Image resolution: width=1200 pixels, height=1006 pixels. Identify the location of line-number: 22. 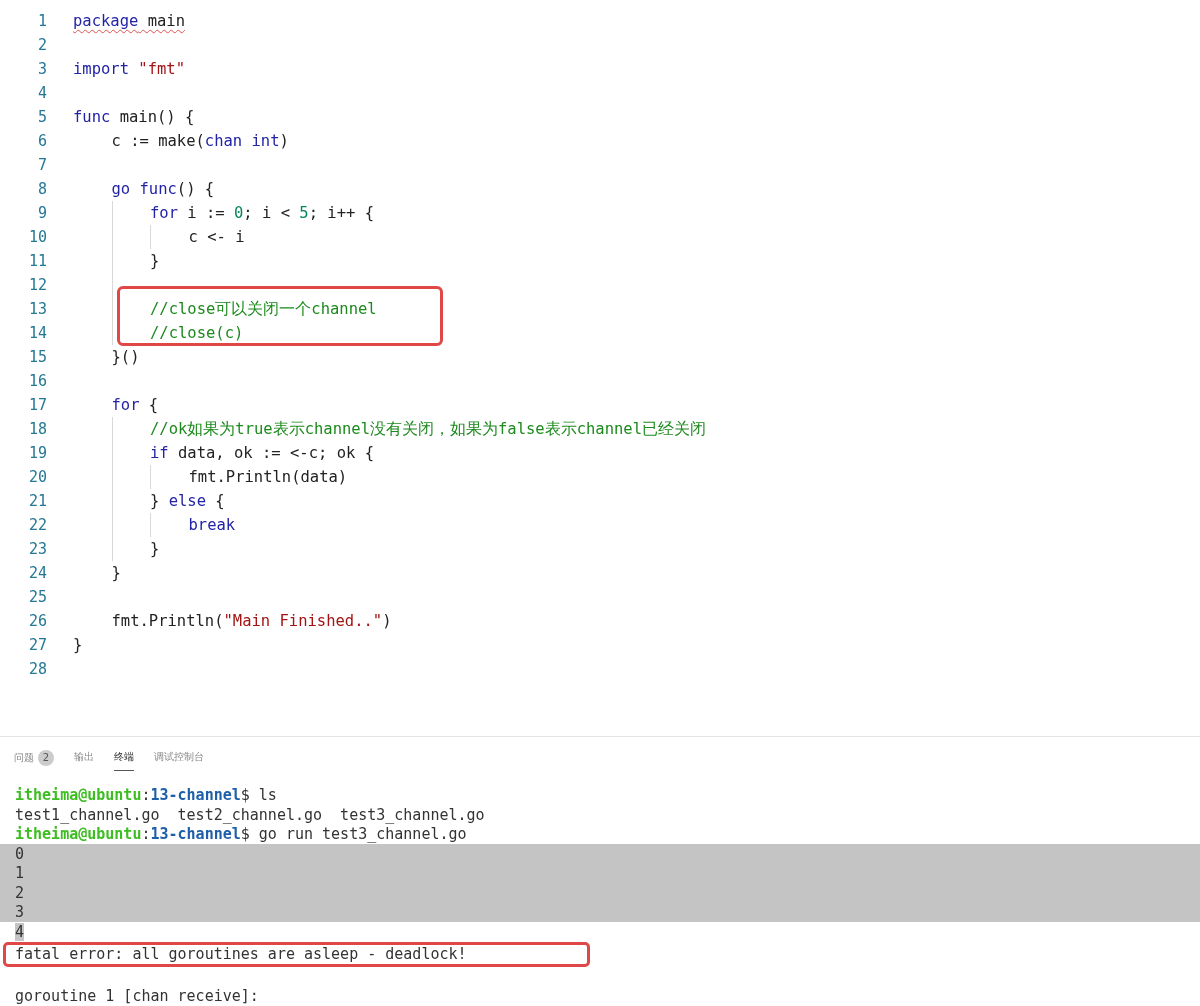
(37, 525).